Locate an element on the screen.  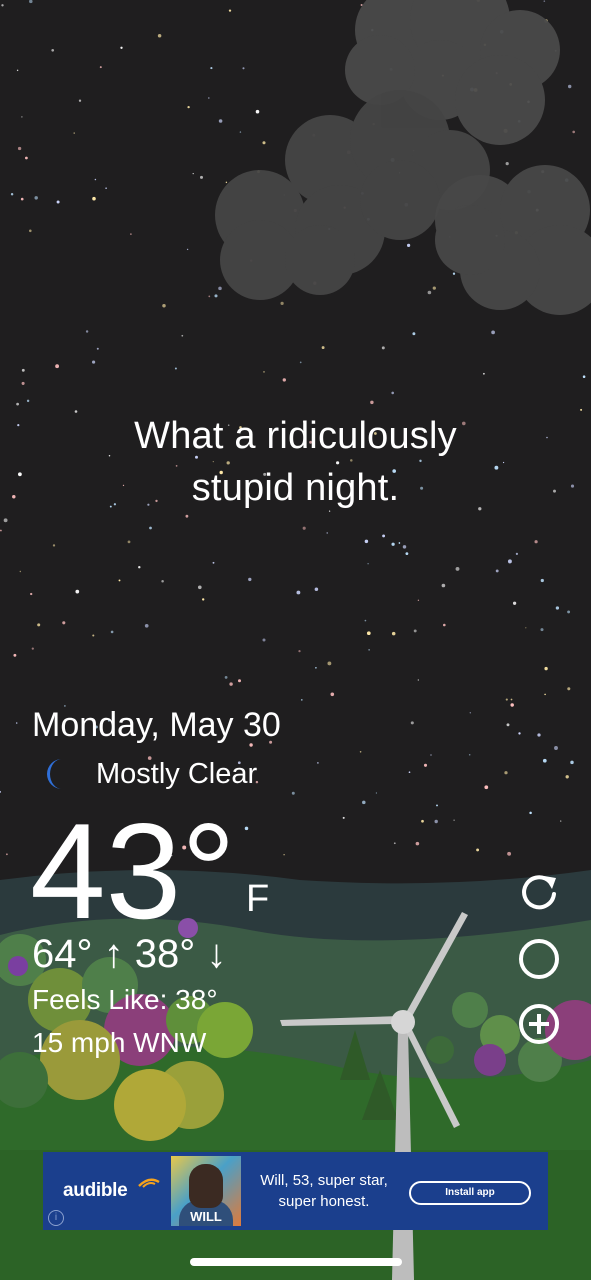
ad-book-cover: WILL is located at coordinates (206, 1191).